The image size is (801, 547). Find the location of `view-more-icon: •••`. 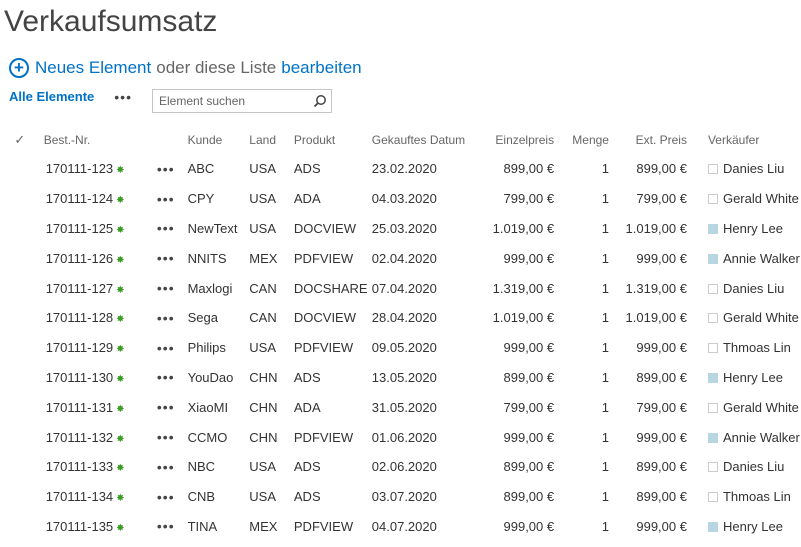

view-more-icon: ••• is located at coordinates (123, 97).